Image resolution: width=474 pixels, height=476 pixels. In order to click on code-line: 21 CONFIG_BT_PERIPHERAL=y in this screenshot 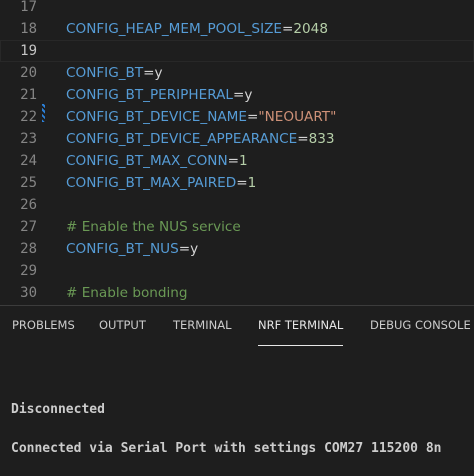, I will do `click(237, 95)`.